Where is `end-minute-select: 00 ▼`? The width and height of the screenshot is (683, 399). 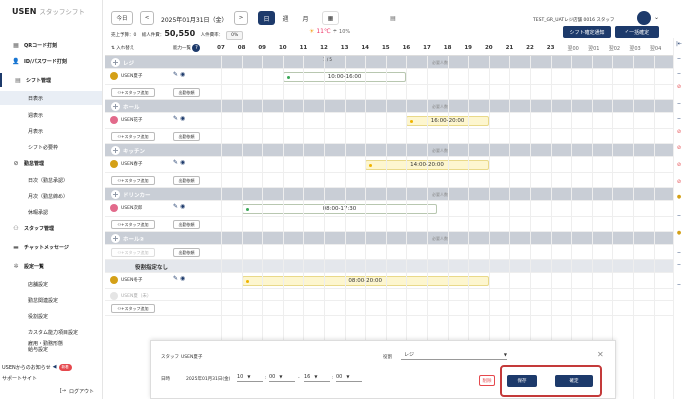
end-minute-select: 00 ▼ is located at coordinates (349, 377).